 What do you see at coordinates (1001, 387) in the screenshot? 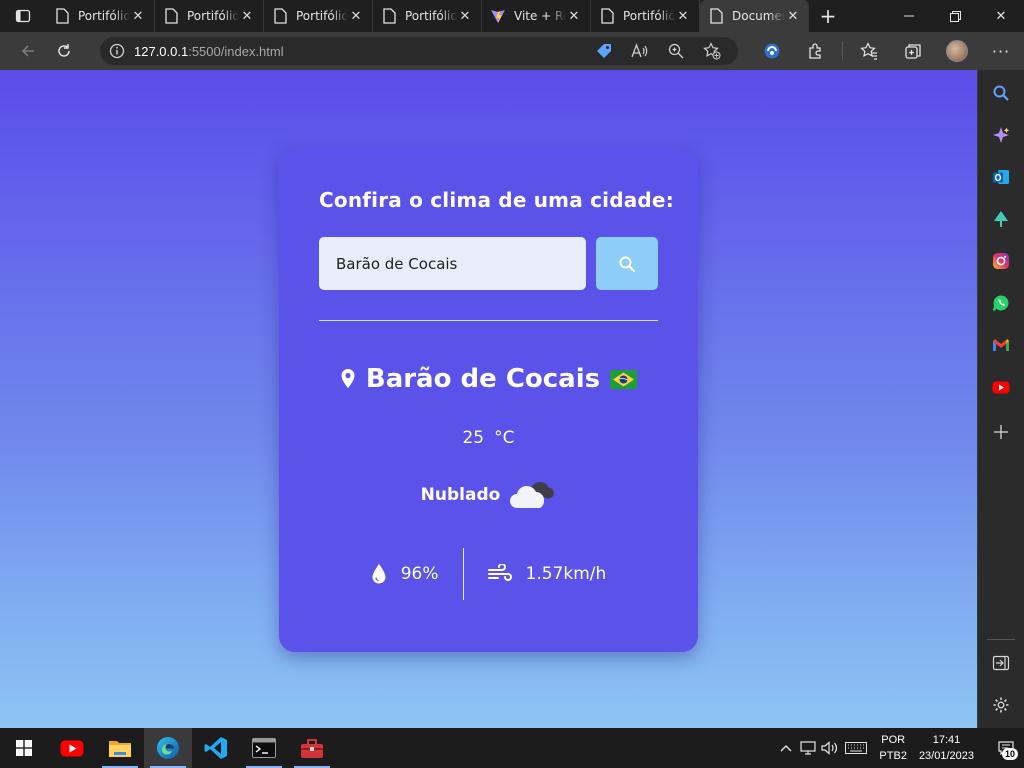
I see `sidebar-youtube-icon` at bounding box center [1001, 387].